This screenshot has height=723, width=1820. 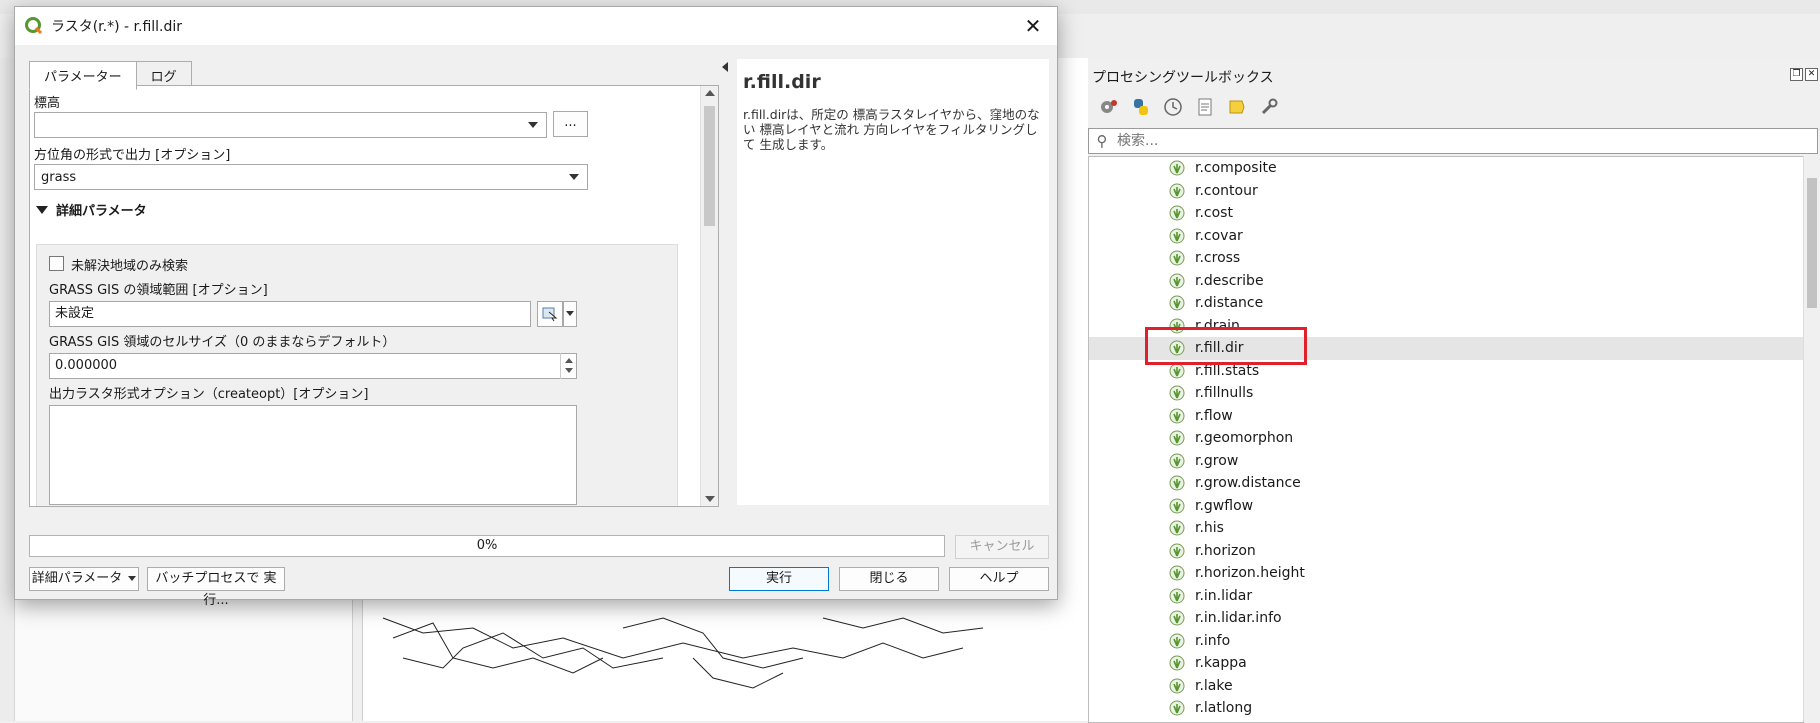 What do you see at coordinates (1446, 213) in the screenshot?
I see `algorithm-item: r.cost` at bounding box center [1446, 213].